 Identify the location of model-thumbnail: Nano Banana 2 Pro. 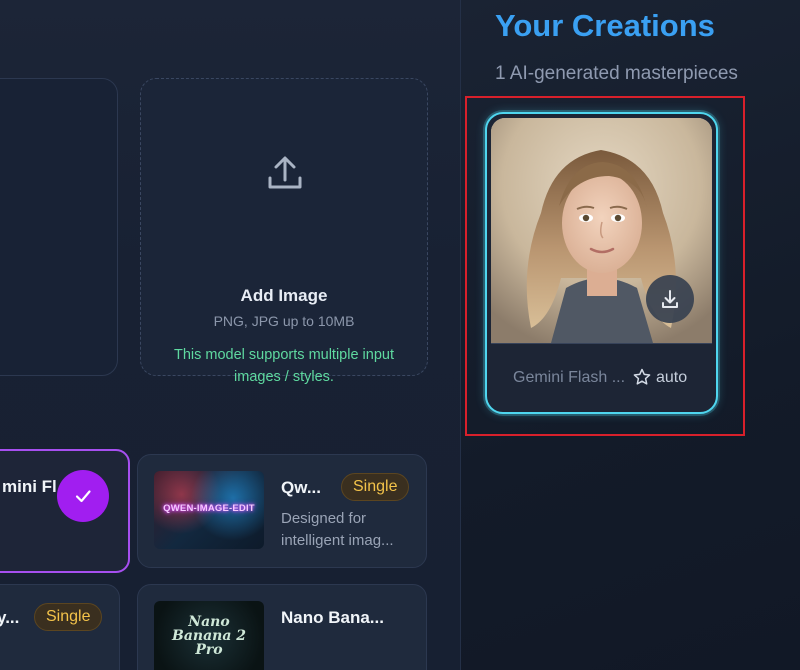
(209, 635).